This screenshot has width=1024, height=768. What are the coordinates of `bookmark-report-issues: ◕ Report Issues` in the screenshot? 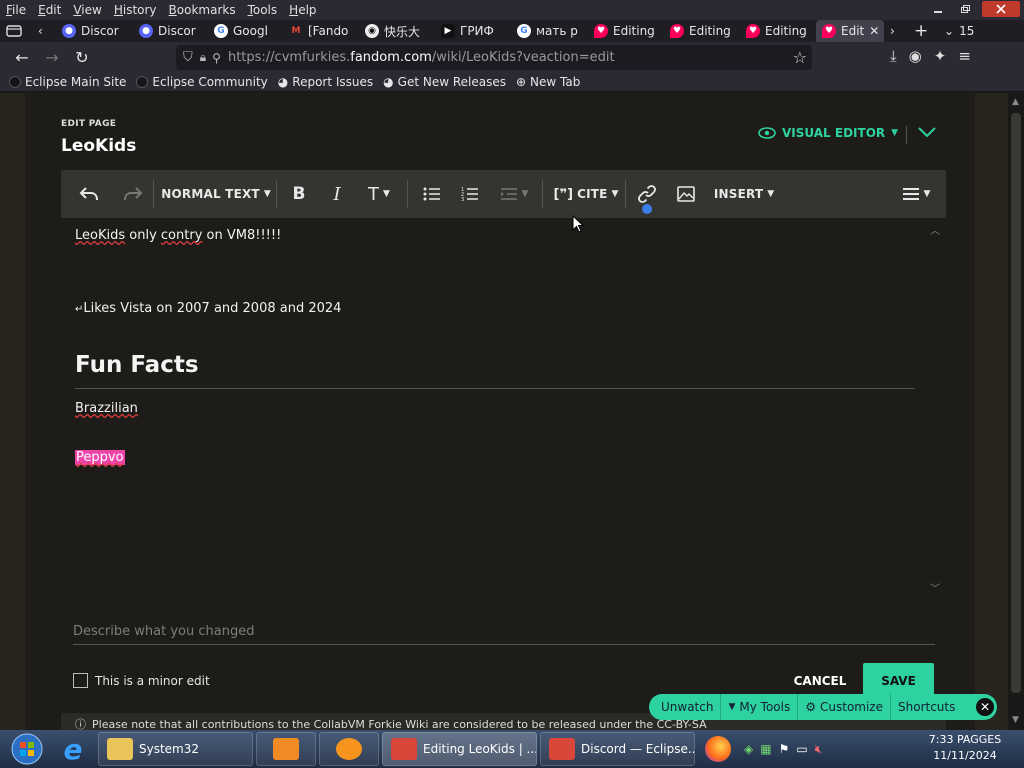 It's located at (325, 82).